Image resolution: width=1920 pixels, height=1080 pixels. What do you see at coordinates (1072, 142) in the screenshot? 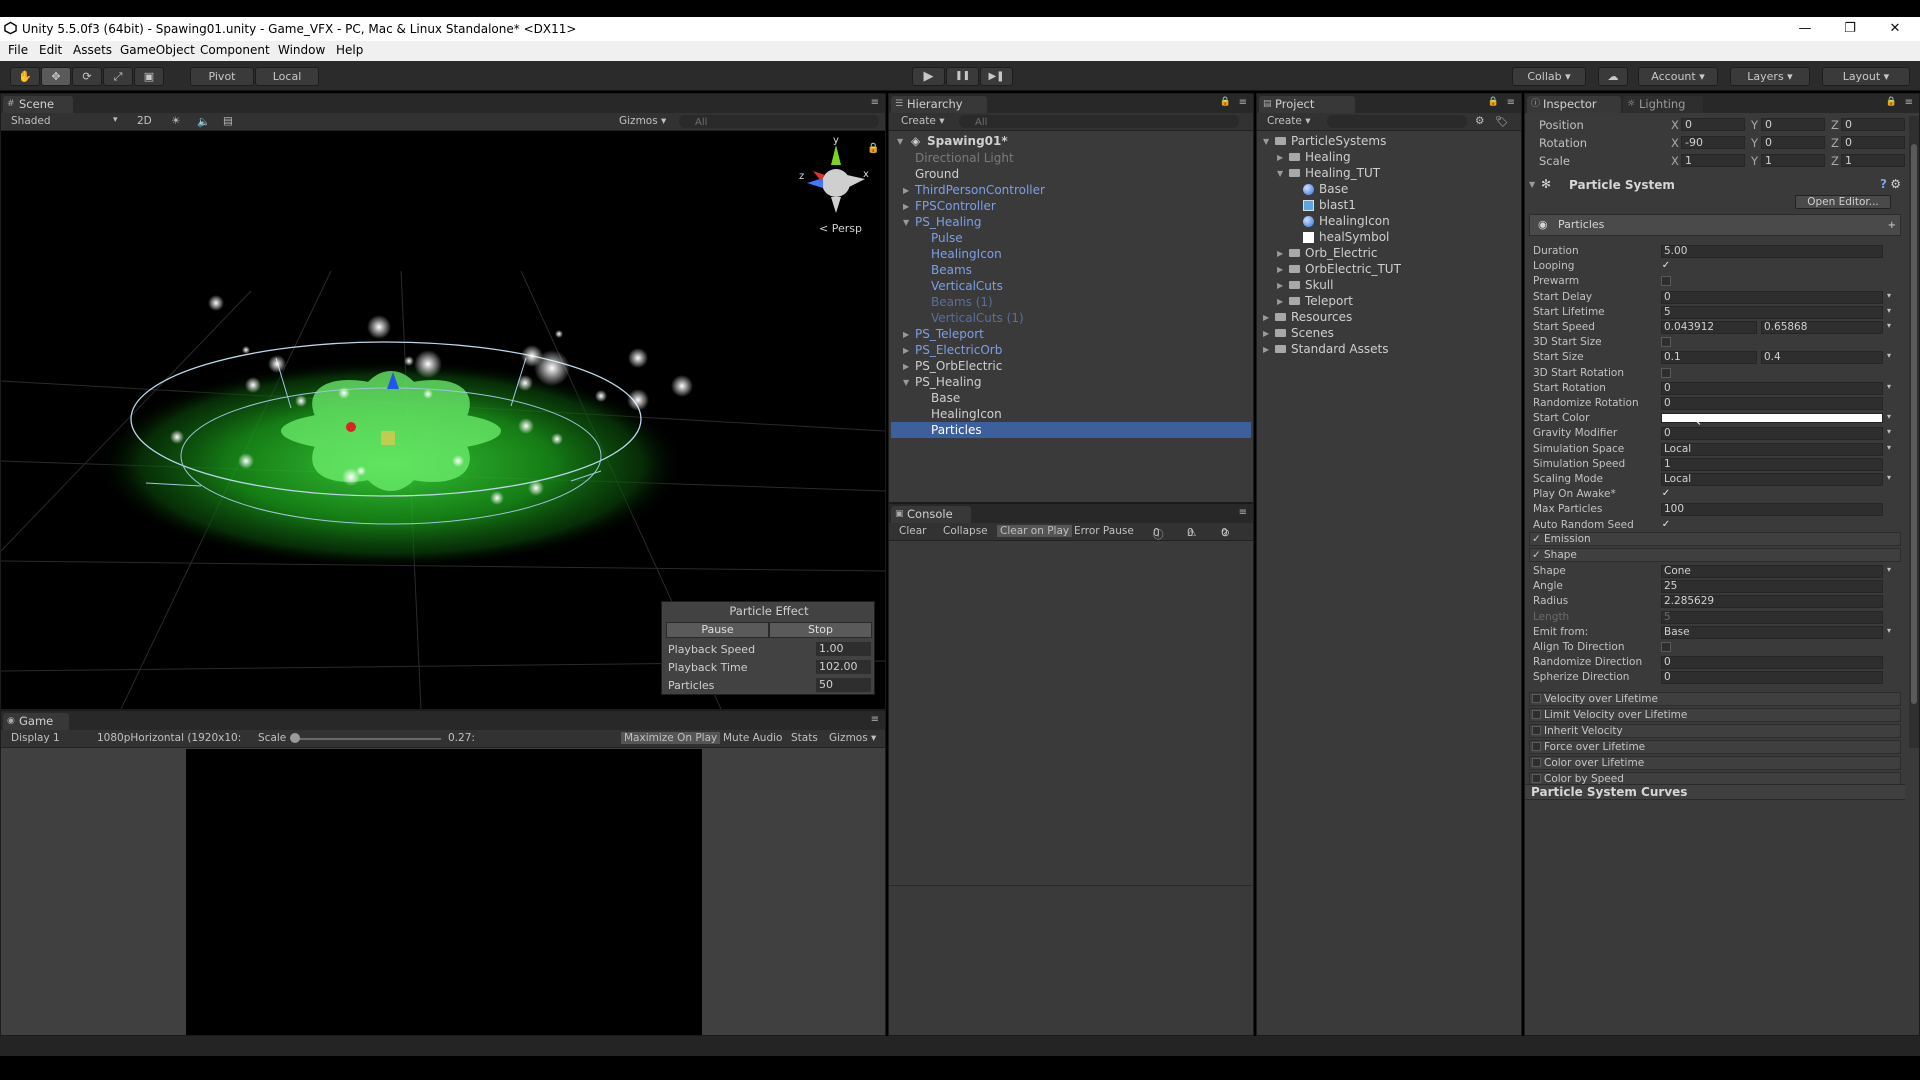
I see `scene-root-row: ▼ ◈ Spawing01*` at bounding box center [1072, 142].